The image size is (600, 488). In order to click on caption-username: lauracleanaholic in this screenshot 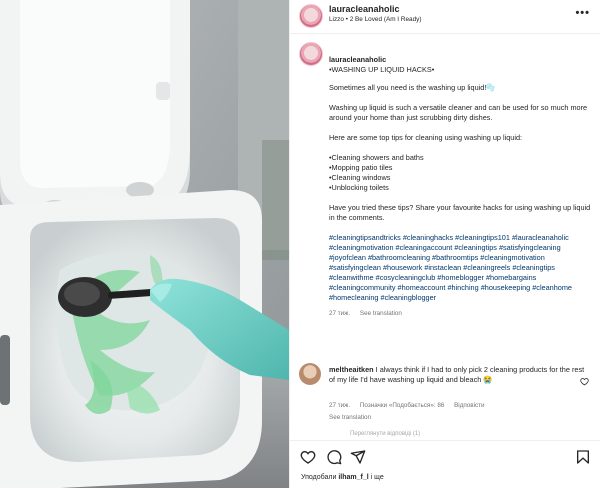, I will do `click(357, 59)`.